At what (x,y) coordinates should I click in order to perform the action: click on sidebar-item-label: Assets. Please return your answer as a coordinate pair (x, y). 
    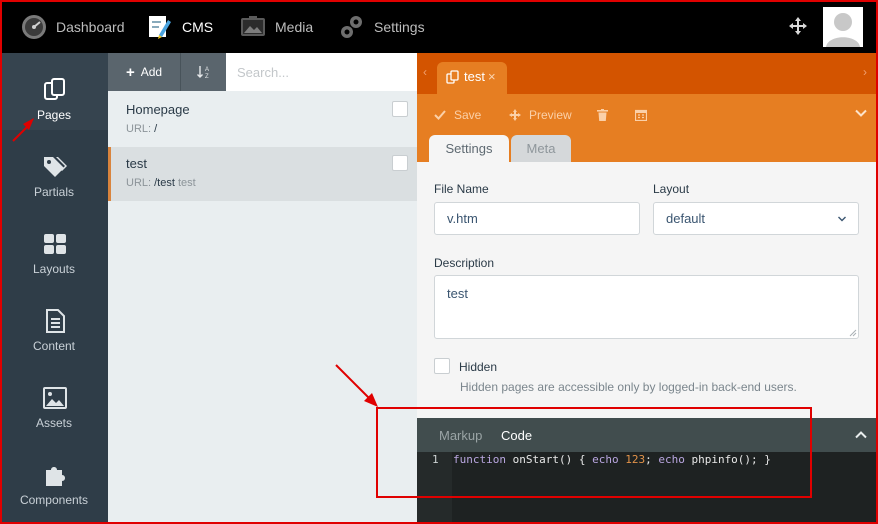
    Looking at the image, I should click on (53, 423).